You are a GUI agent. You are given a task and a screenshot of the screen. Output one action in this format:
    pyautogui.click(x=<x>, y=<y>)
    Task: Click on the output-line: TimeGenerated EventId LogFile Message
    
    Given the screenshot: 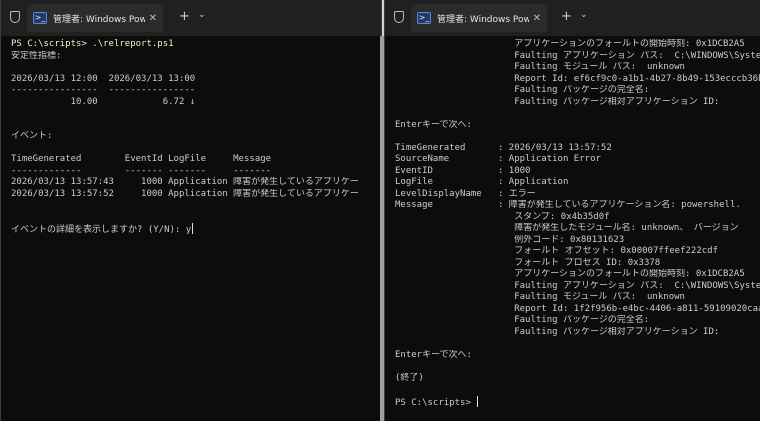 What is the action you would take?
    pyautogui.click(x=141, y=159)
    